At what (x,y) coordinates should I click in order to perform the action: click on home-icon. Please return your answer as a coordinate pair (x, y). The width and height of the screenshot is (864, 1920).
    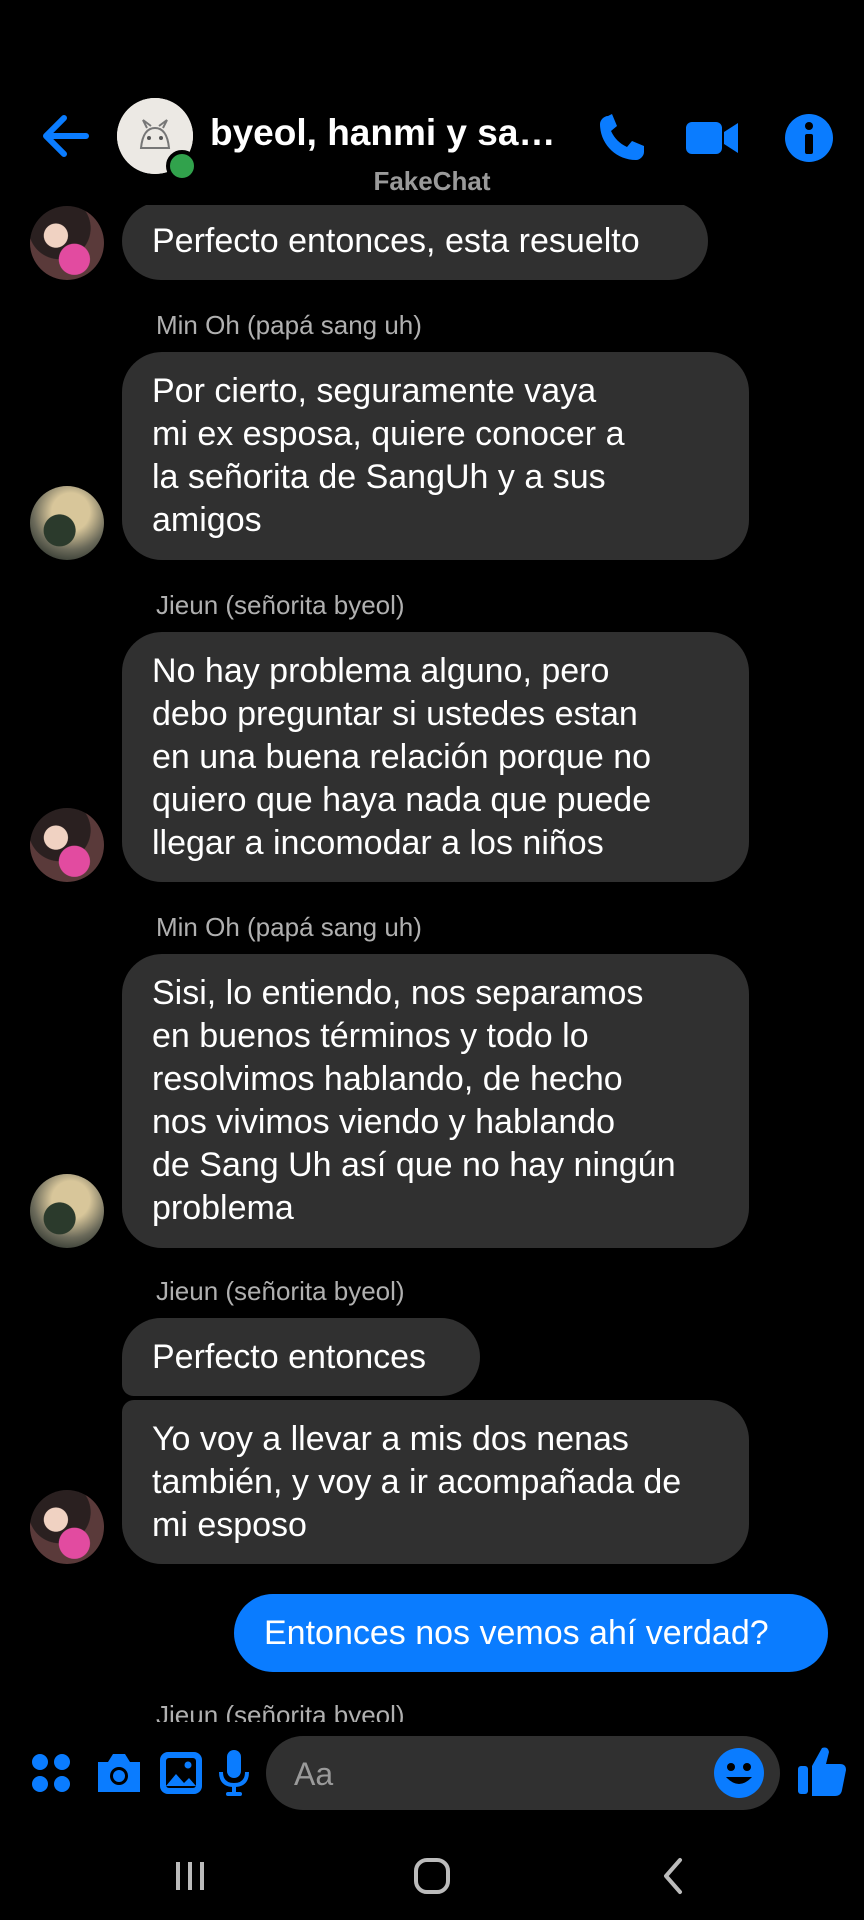
    Looking at the image, I should click on (432, 1876).